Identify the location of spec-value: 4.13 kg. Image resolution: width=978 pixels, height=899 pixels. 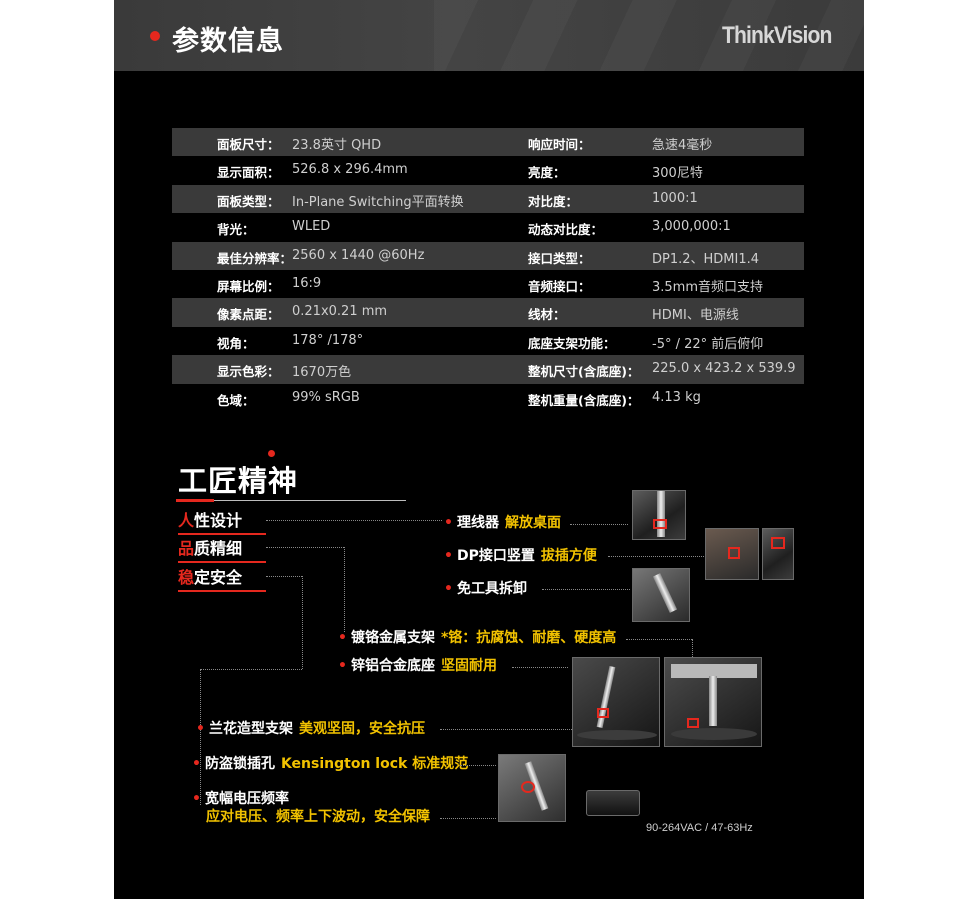
(676, 397).